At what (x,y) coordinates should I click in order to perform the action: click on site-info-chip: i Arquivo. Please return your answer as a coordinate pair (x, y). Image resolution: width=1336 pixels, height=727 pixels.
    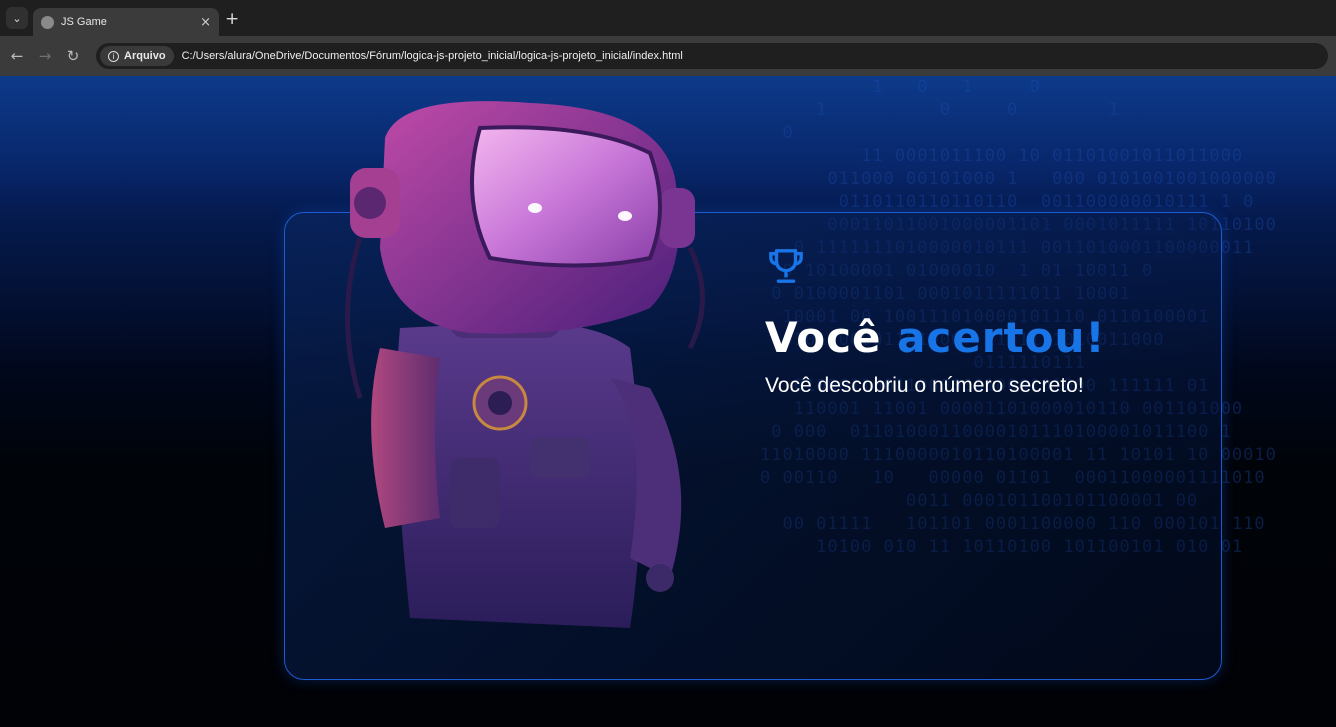
    Looking at the image, I should click on (137, 56).